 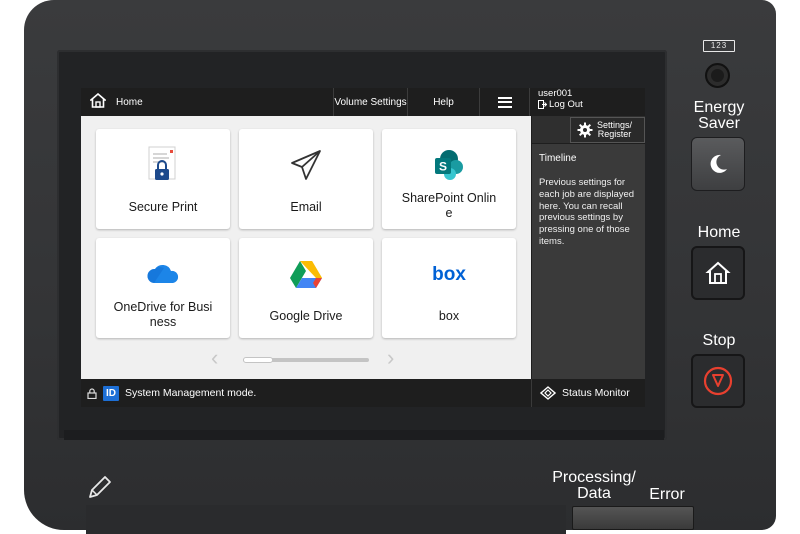 What do you see at coordinates (214, 358) in the screenshot?
I see `chevron-left-icon: ‹` at bounding box center [214, 358].